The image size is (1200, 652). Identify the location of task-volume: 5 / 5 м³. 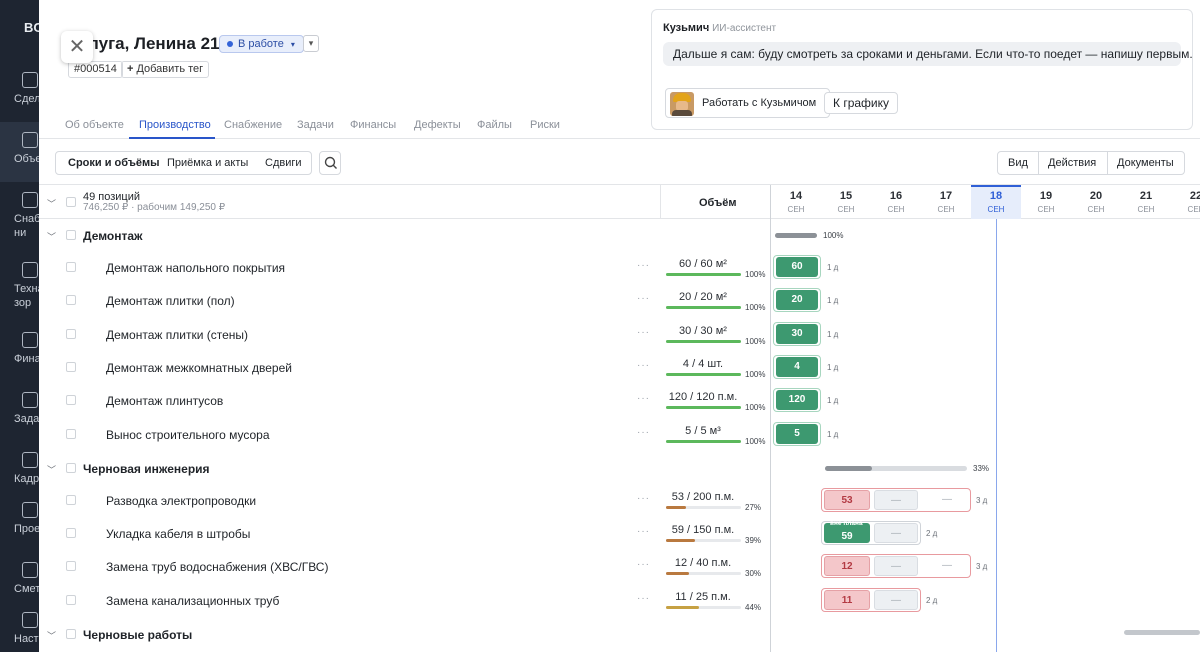
(703, 431).